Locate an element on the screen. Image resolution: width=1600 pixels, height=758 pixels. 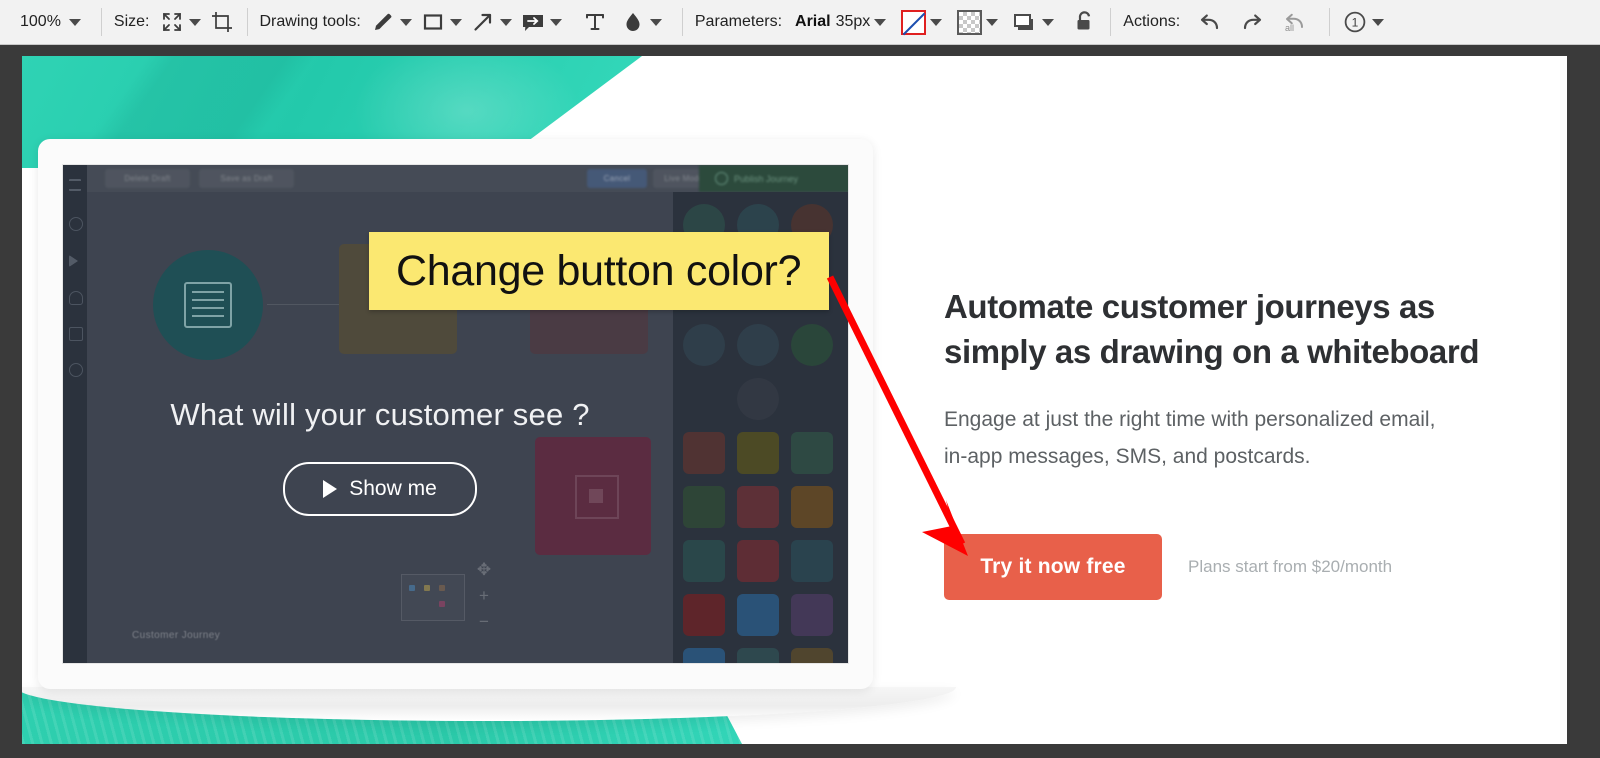
step-counter-caret-icon is located at coordinates (1378, 22).